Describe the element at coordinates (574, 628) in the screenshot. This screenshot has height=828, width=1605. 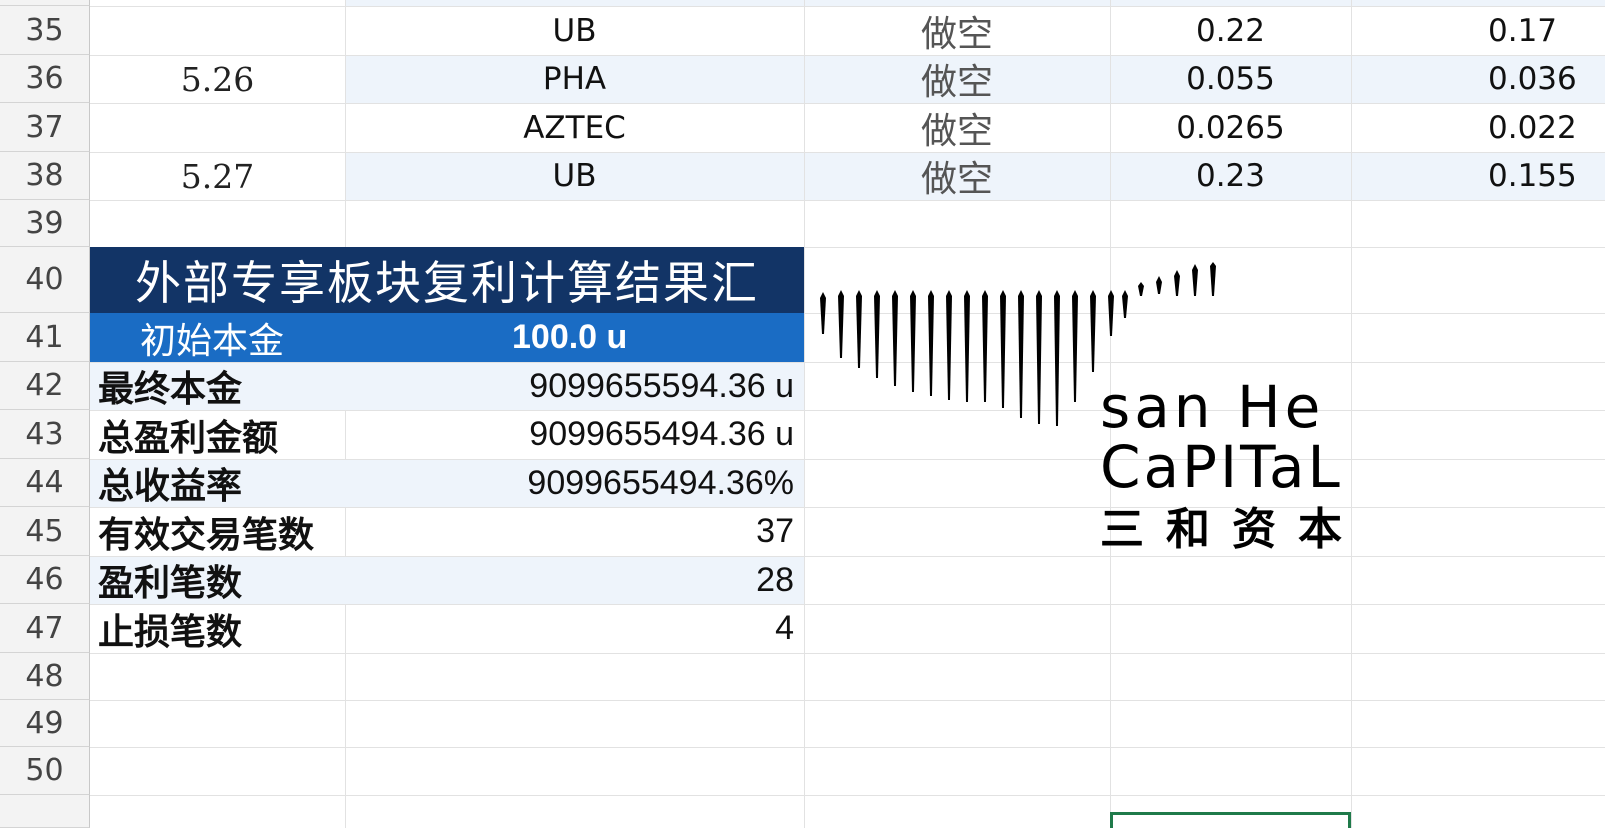
I see `summary-value: 4` at that location.